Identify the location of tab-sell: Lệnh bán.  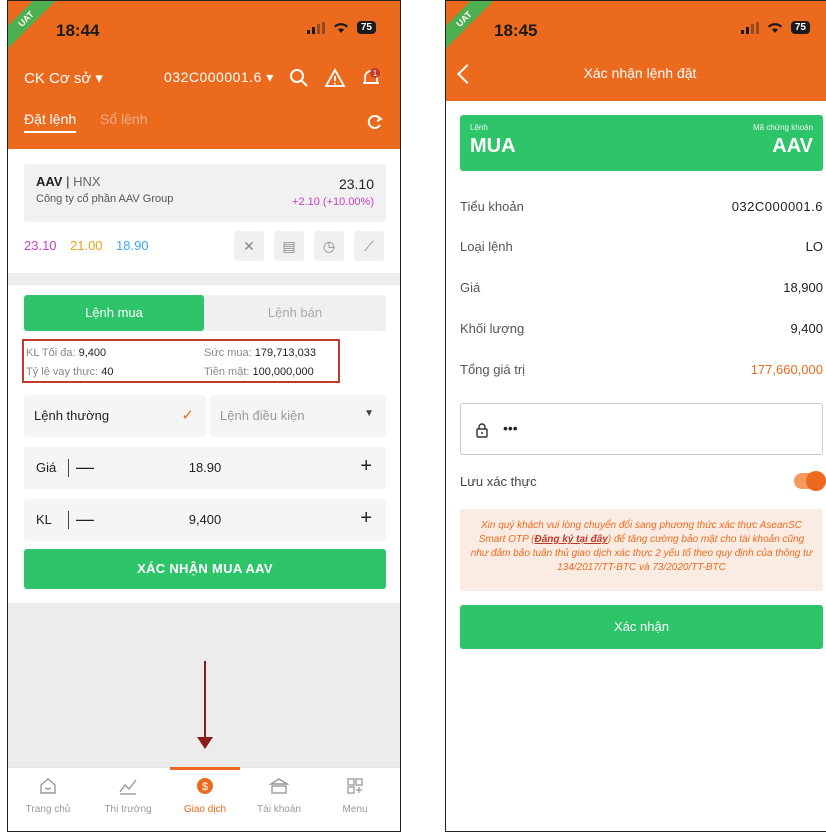
(295, 313).